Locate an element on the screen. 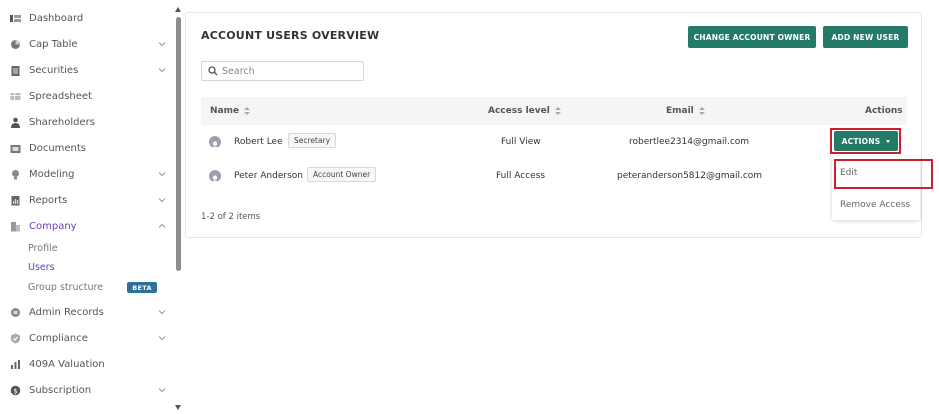 The image size is (939, 414). user-email: robertlee2314@gmail.com is located at coordinates (689, 142).